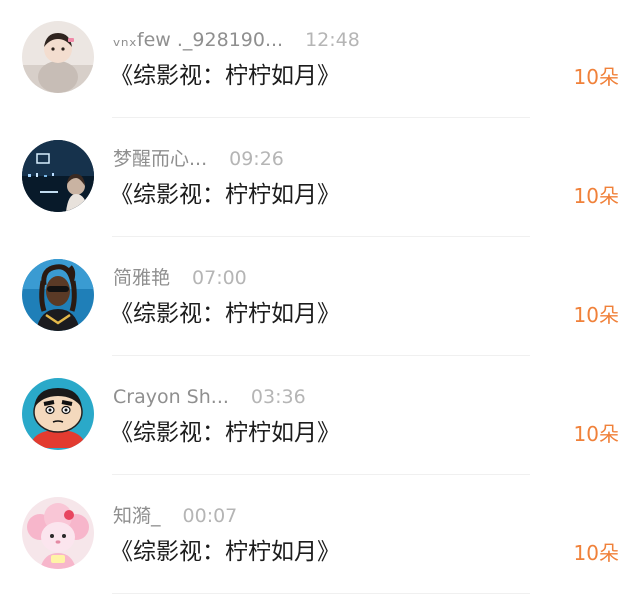 The width and height of the screenshot is (640, 603). Describe the element at coordinates (219, 278) in the screenshot. I see `timestamp: 07:00` at that location.